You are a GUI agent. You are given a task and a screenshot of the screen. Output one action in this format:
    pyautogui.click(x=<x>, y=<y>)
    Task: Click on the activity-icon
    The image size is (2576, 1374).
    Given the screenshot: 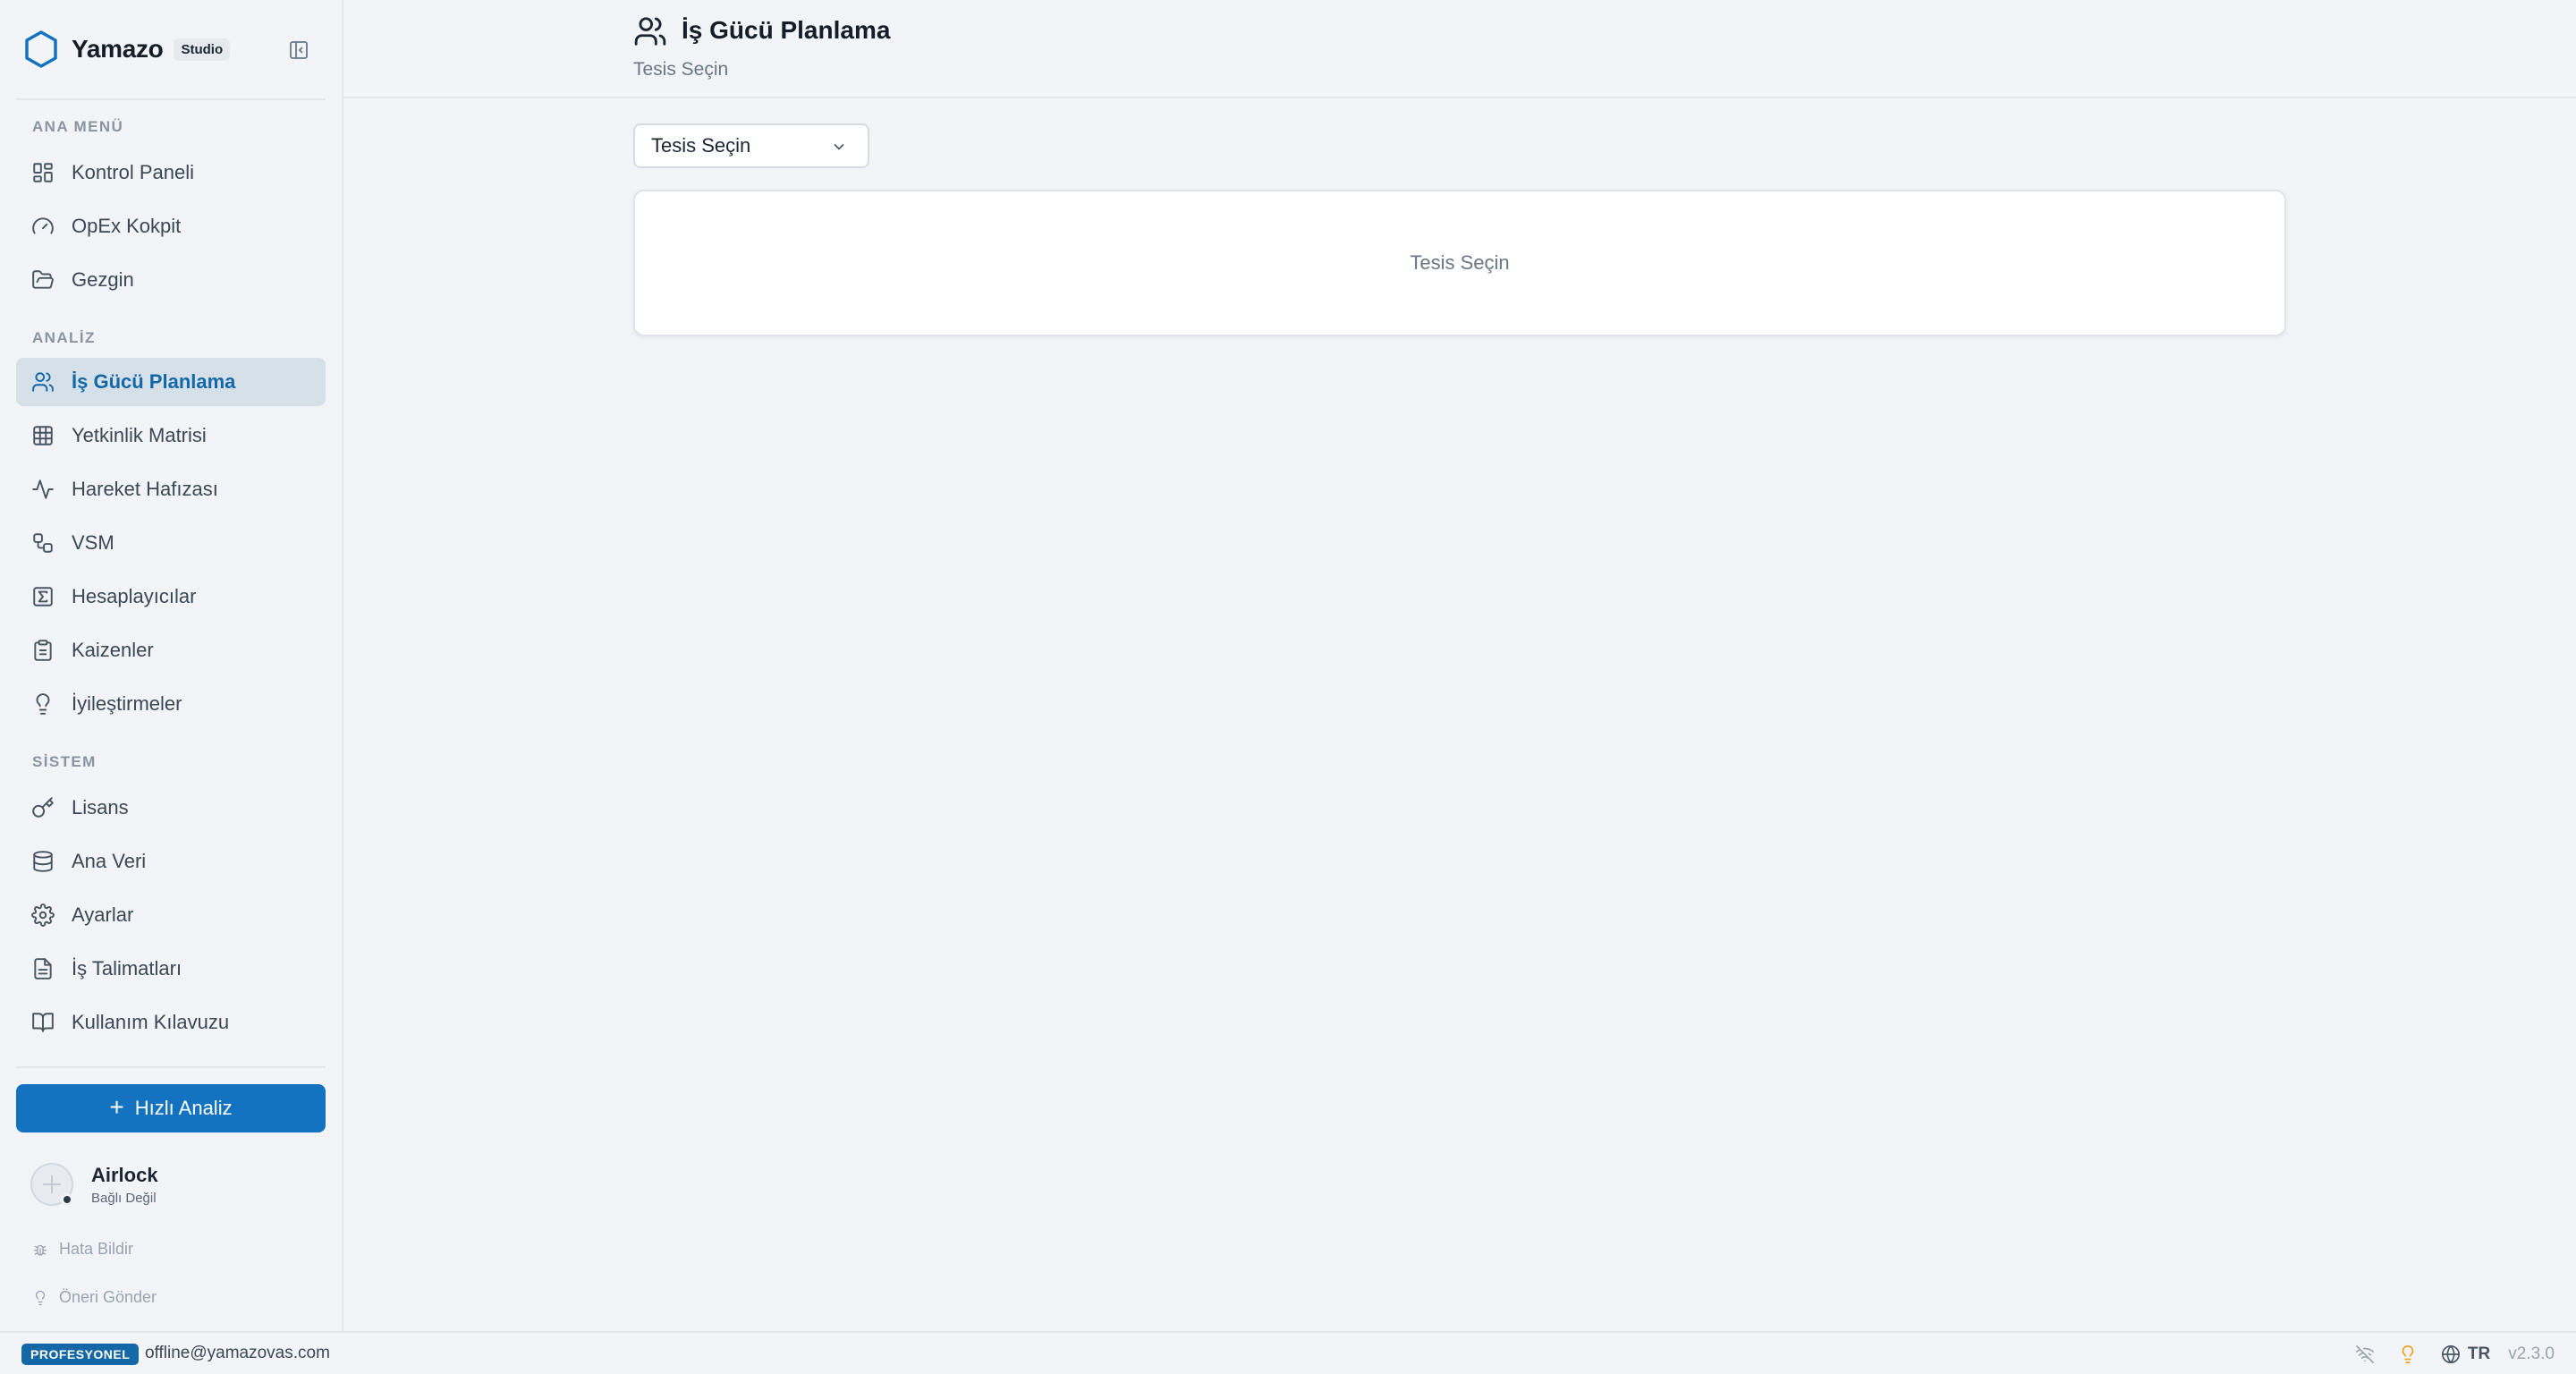 What is the action you would take?
    pyautogui.click(x=43, y=489)
    